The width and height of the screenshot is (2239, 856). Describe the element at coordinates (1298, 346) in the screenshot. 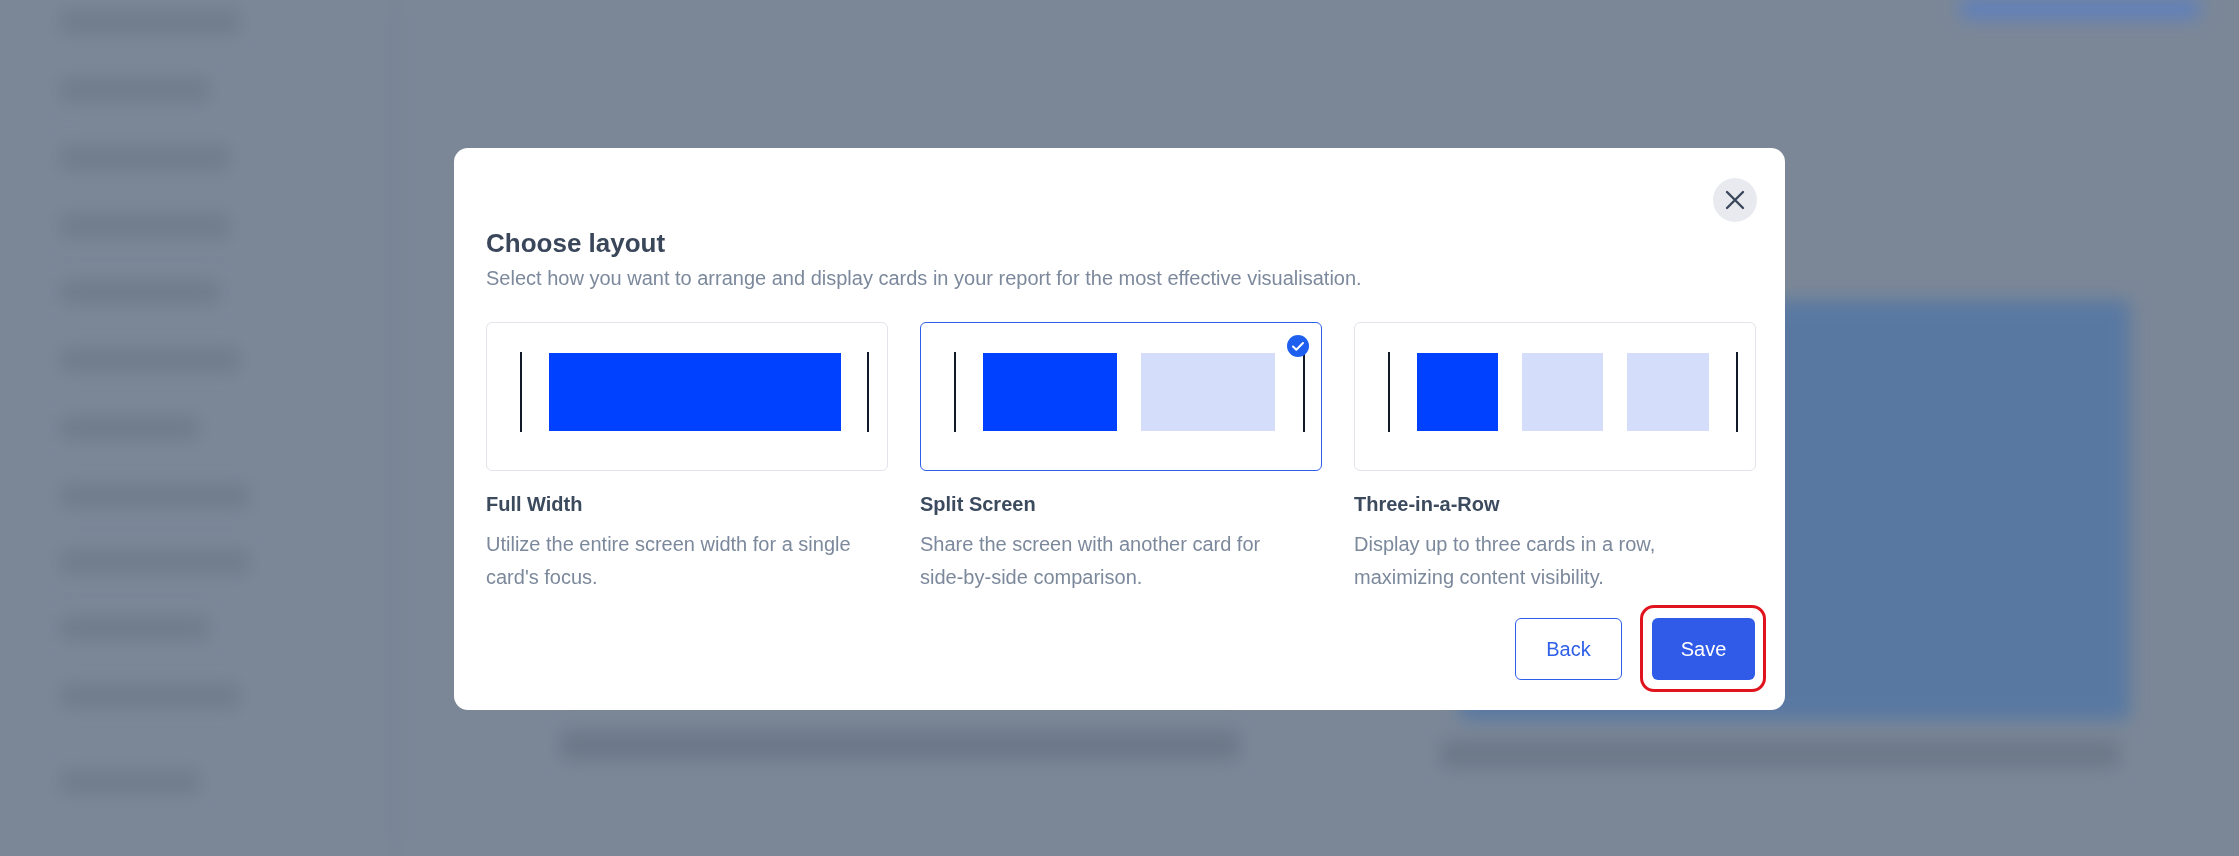

I see `check-icon` at that location.